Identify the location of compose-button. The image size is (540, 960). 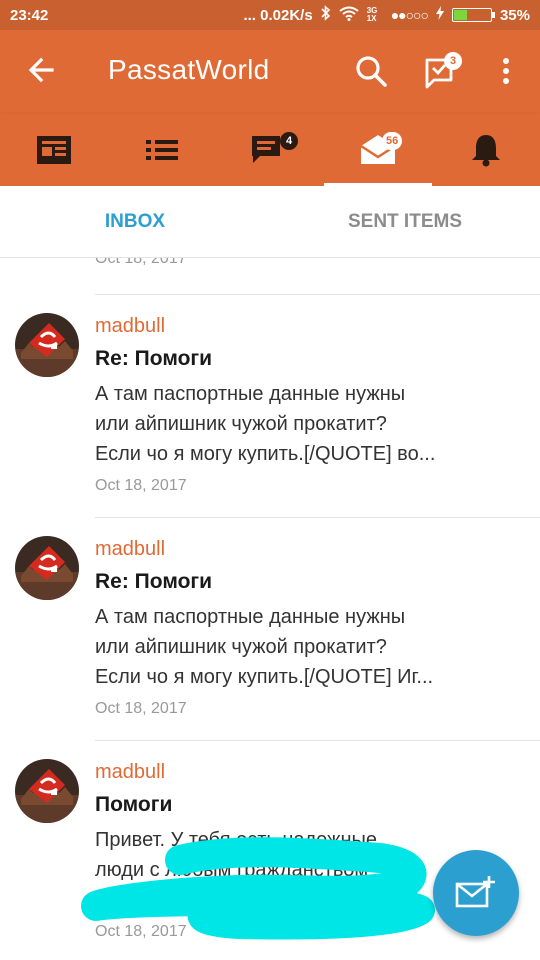
(476, 893).